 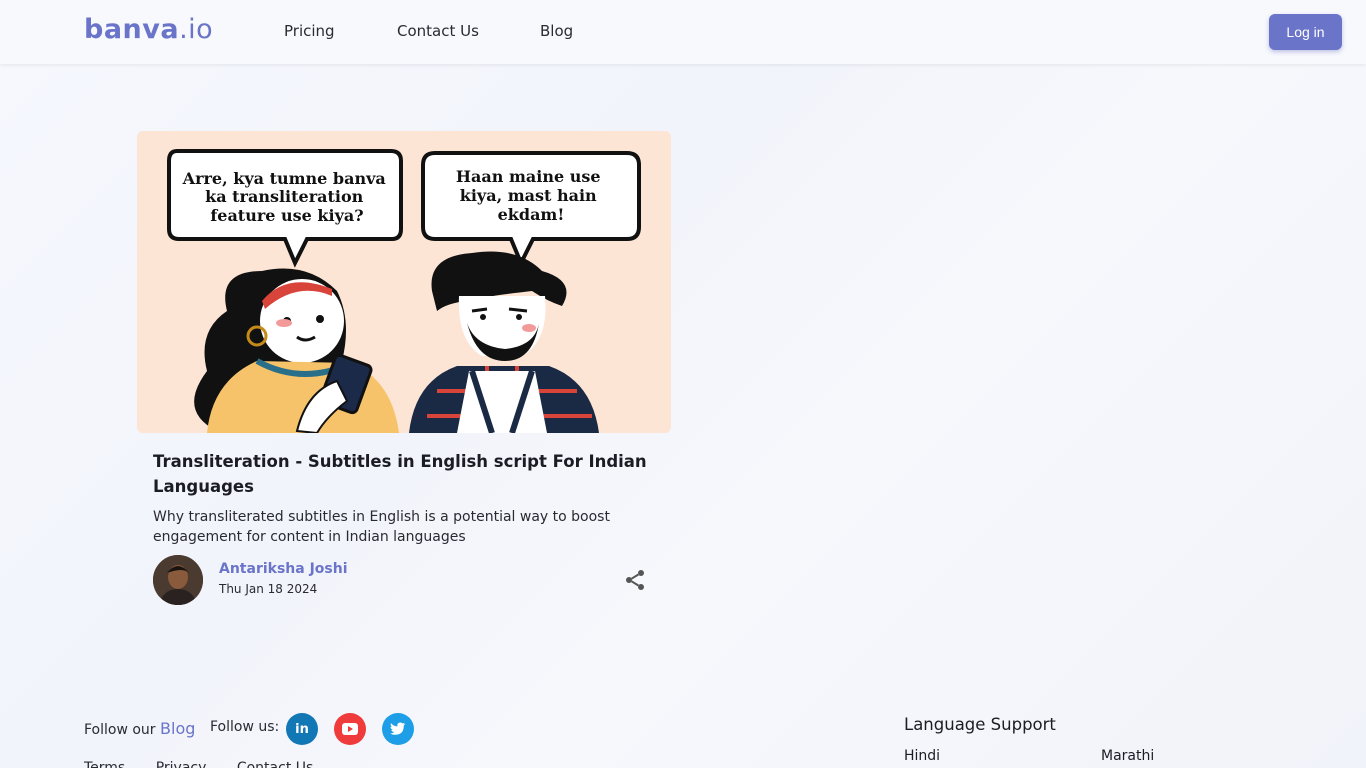 What do you see at coordinates (245, 727) in the screenshot?
I see `follow-us-label: Follow us:` at bounding box center [245, 727].